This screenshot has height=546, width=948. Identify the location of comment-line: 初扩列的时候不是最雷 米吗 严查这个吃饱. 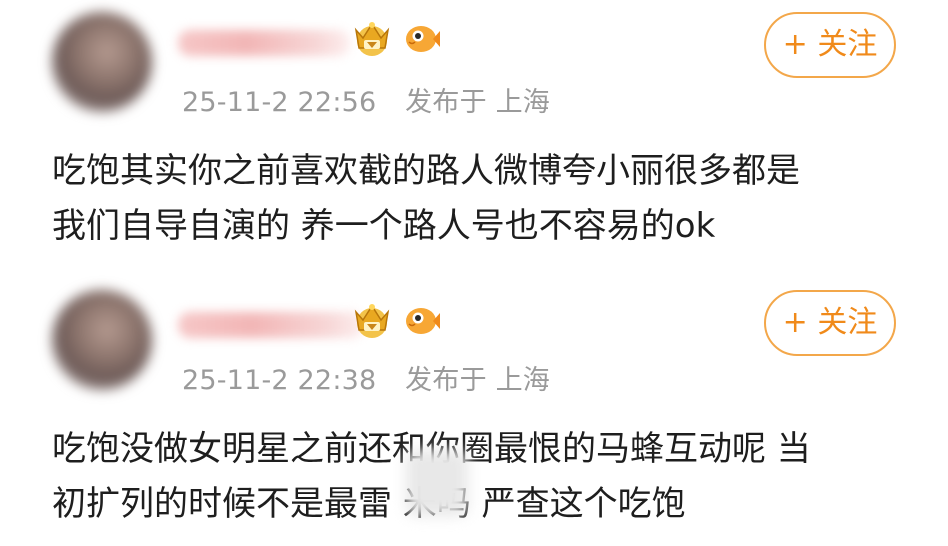
(369, 504).